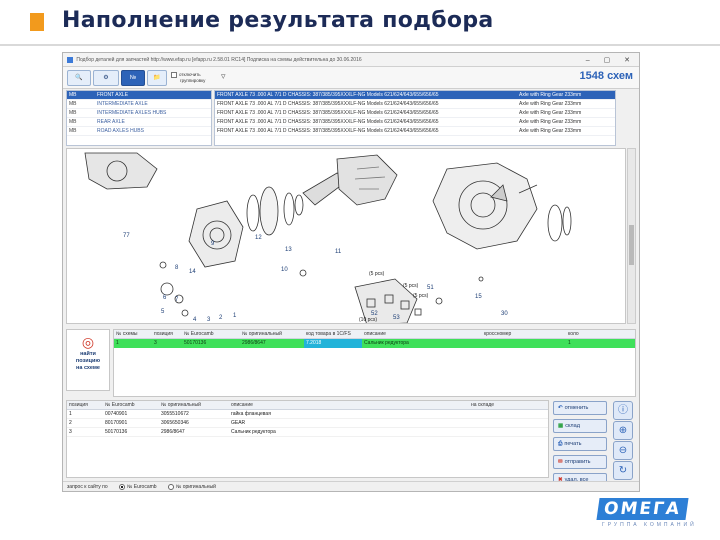 The height and width of the screenshot is (540, 720). I want to click on qty-label: (5 pcs), so click(377, 274).